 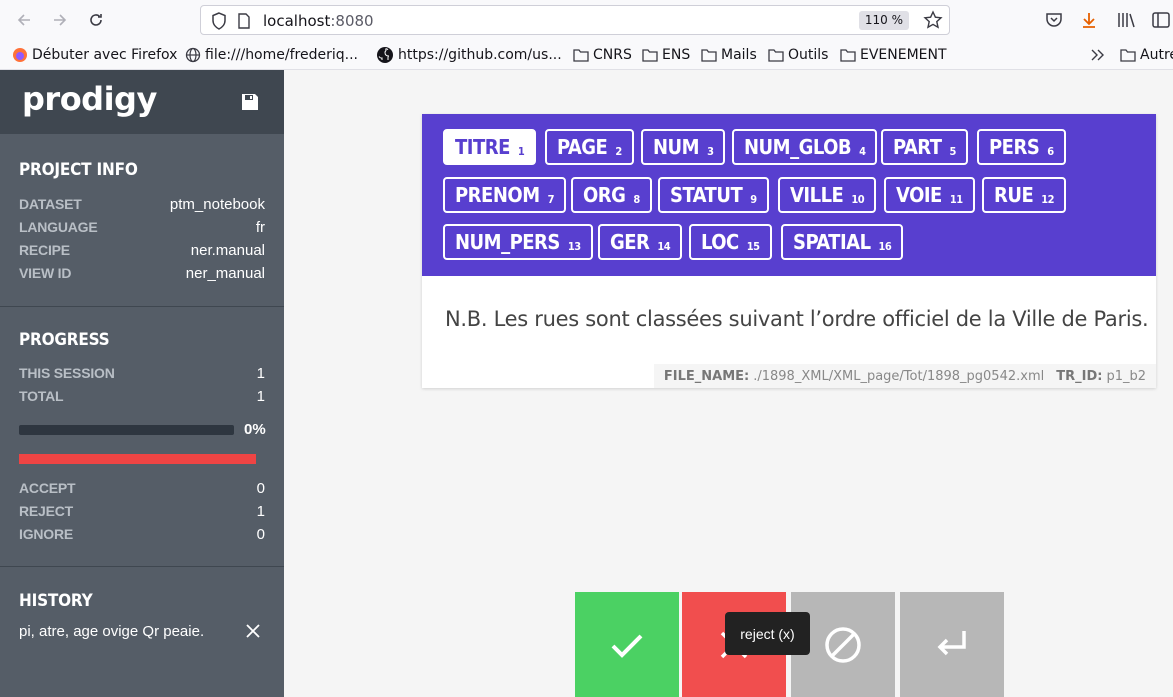 I want to click on label-name: NUM_GLOB, so click(x=798, y=147).